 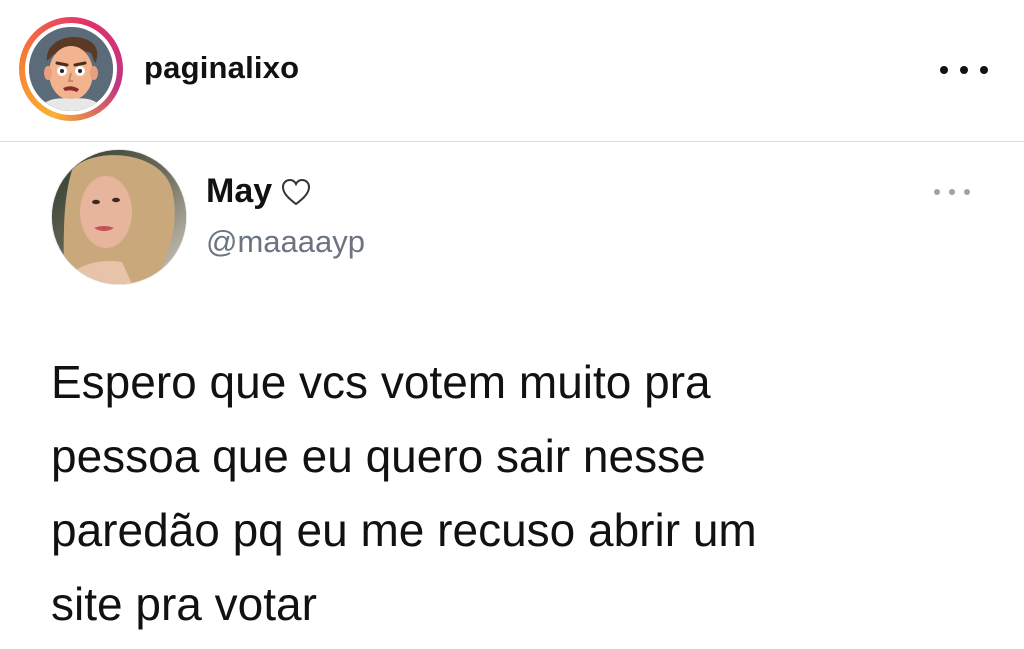 I want to click on avatar, so click(x=71, y=69).